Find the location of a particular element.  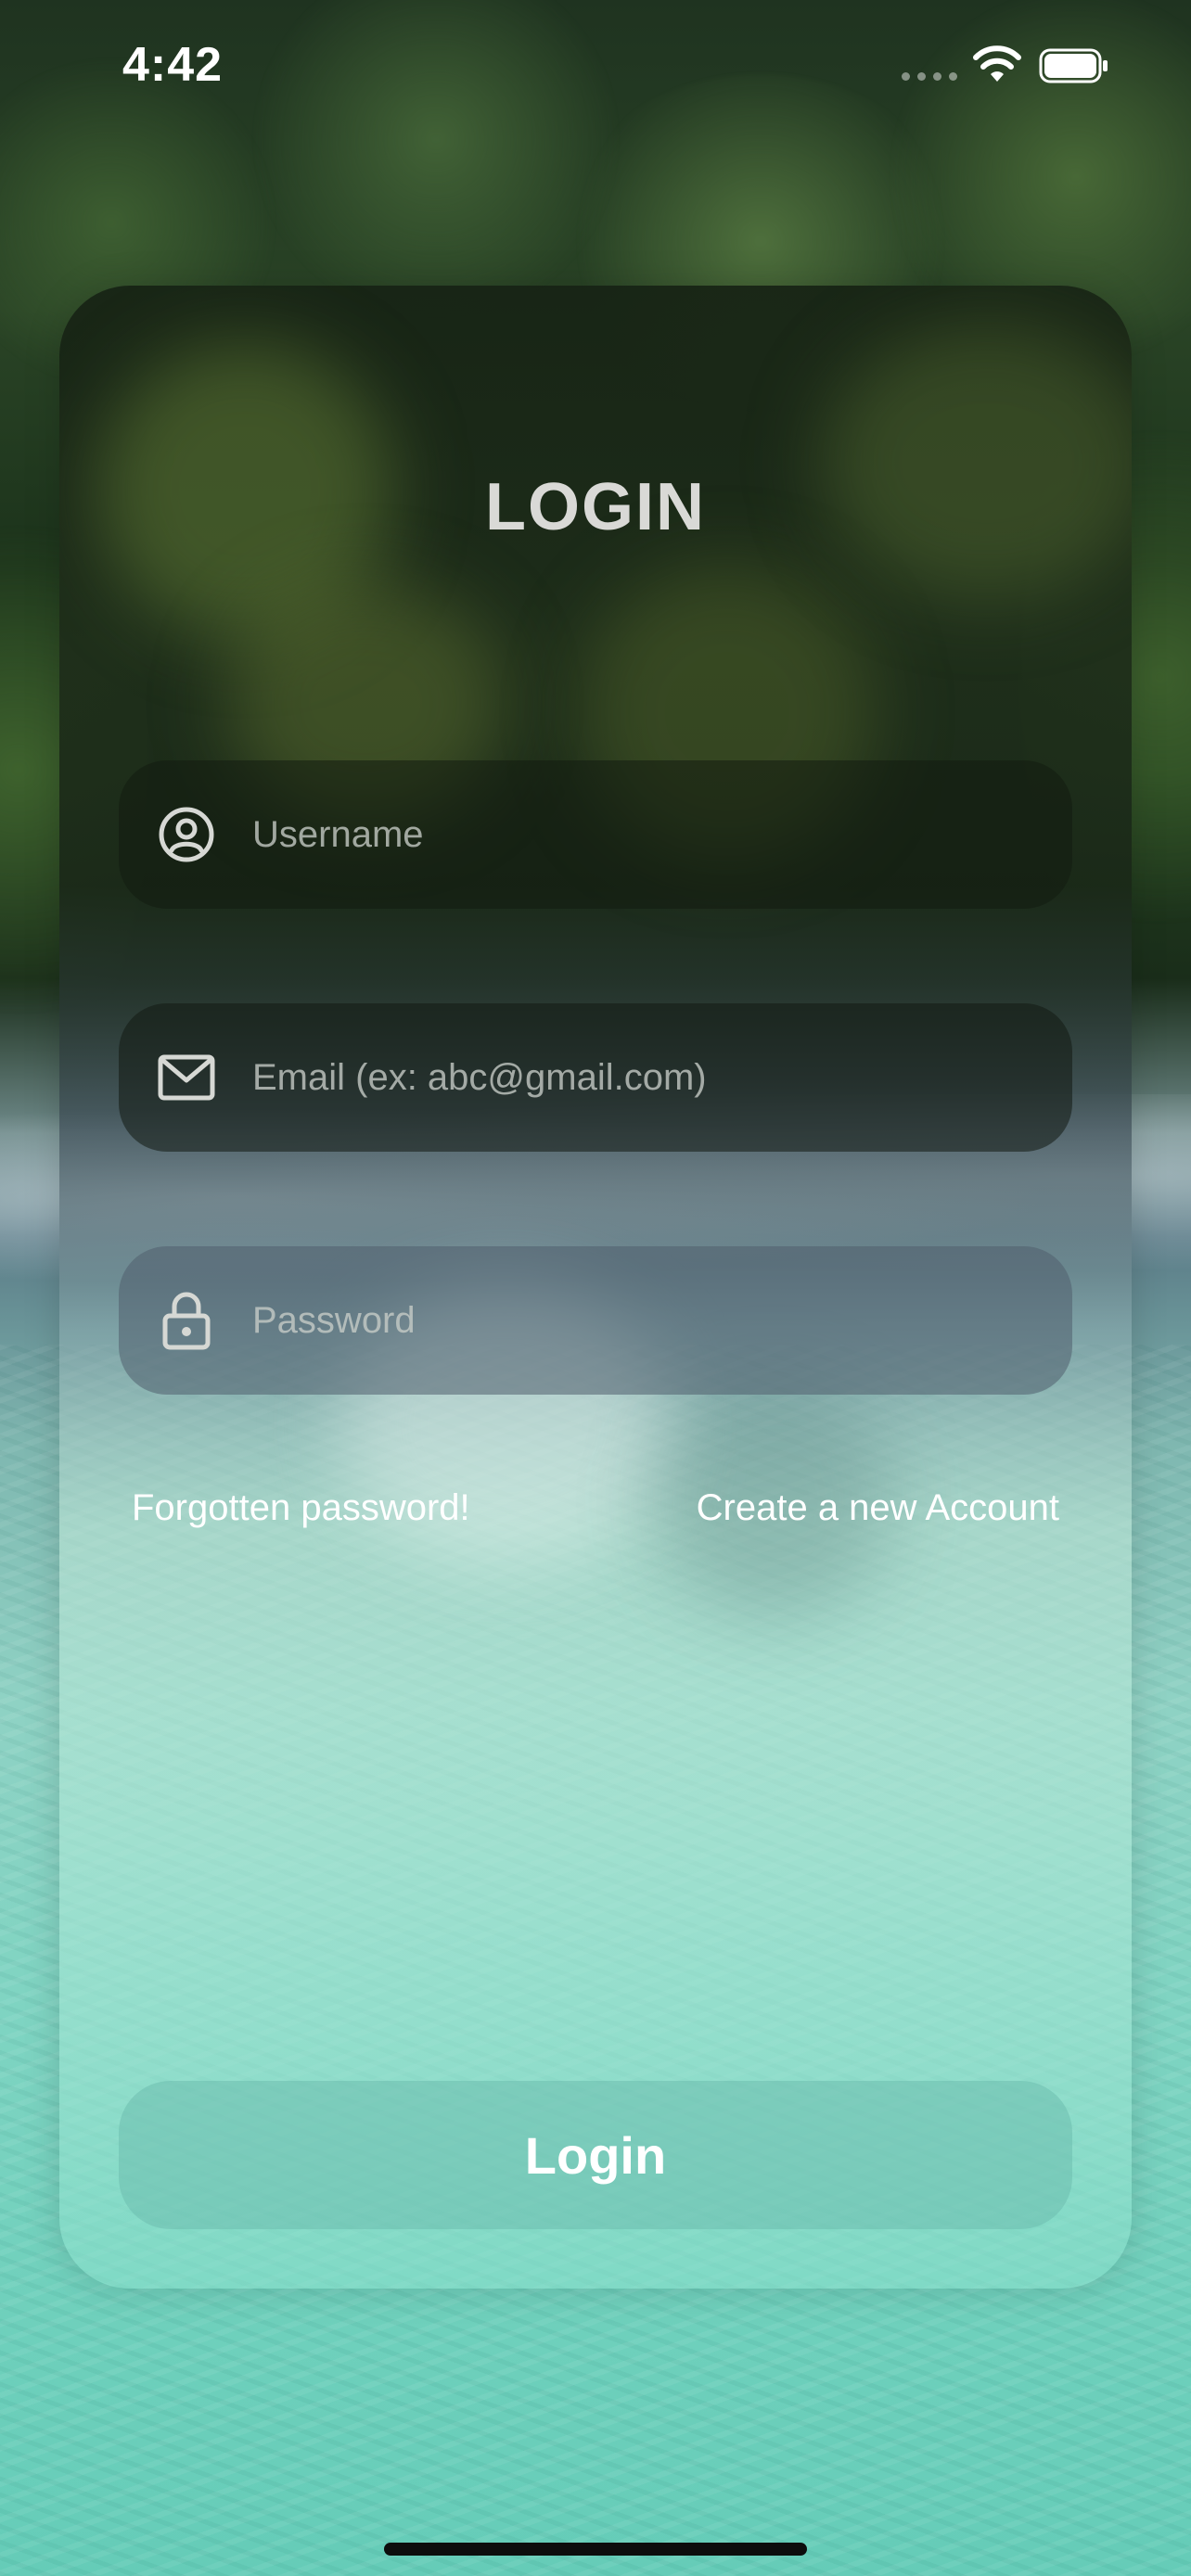

email-field is located at coordinates (595, 1077).